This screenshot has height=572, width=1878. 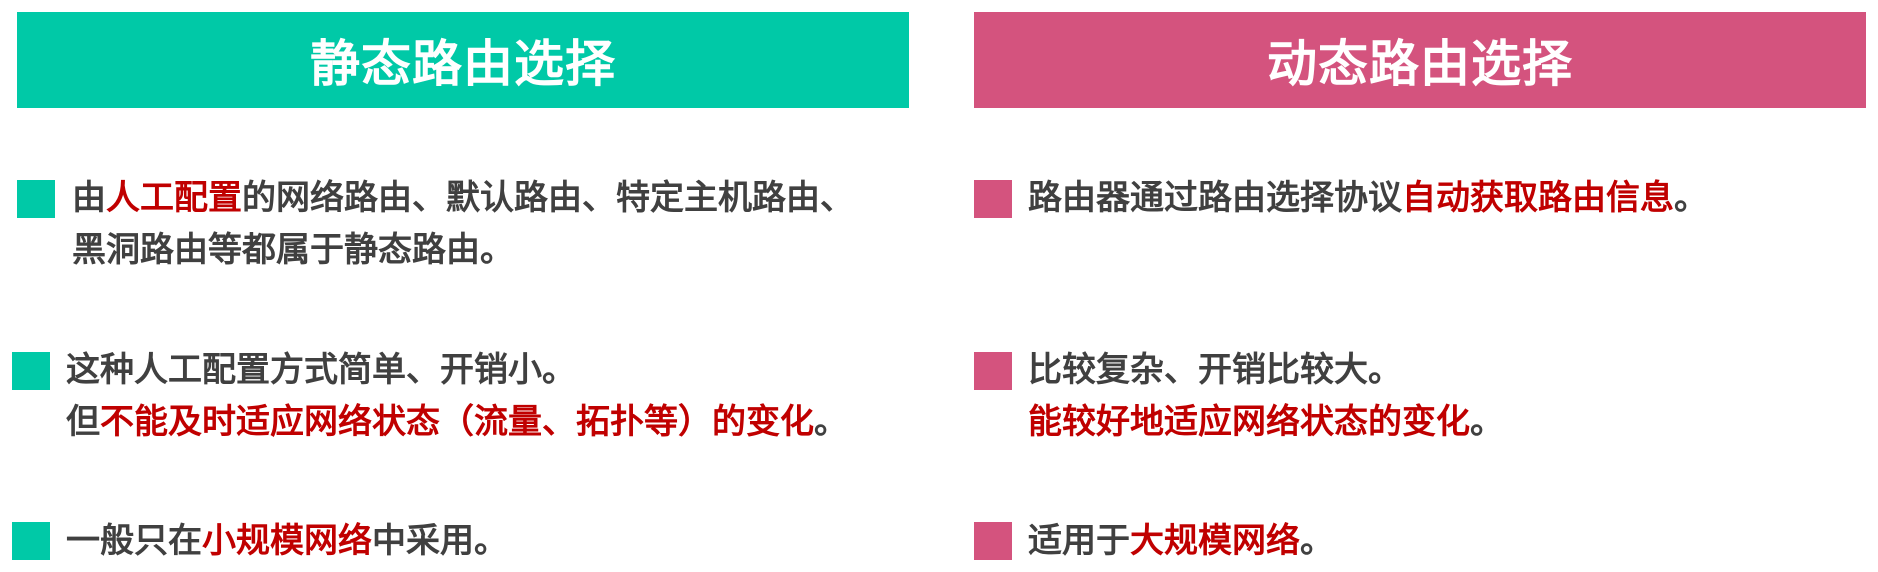 I want to click on static-routing-title: 静态路由选择, so click(x=463, y=64).